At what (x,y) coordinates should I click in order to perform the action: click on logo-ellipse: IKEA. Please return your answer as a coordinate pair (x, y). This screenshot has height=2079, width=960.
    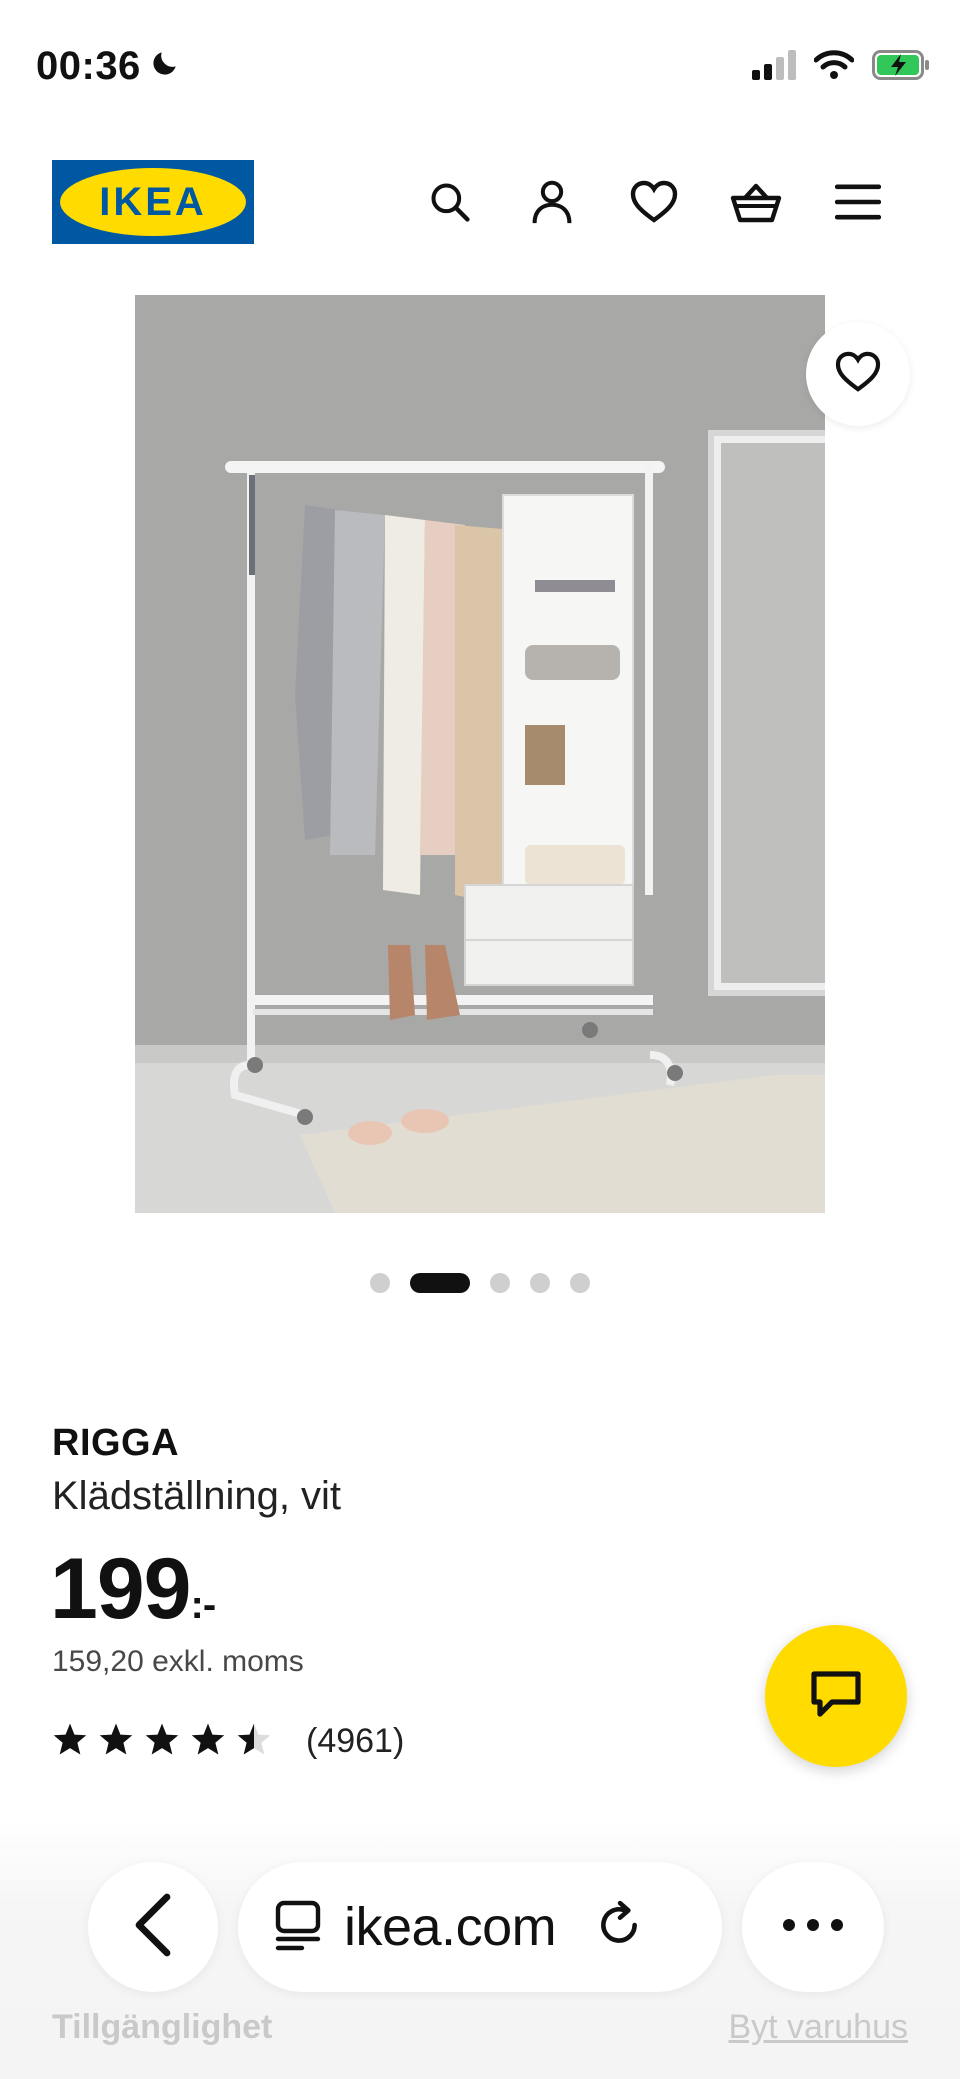
    Looking at the image, I should click on (153, 202).